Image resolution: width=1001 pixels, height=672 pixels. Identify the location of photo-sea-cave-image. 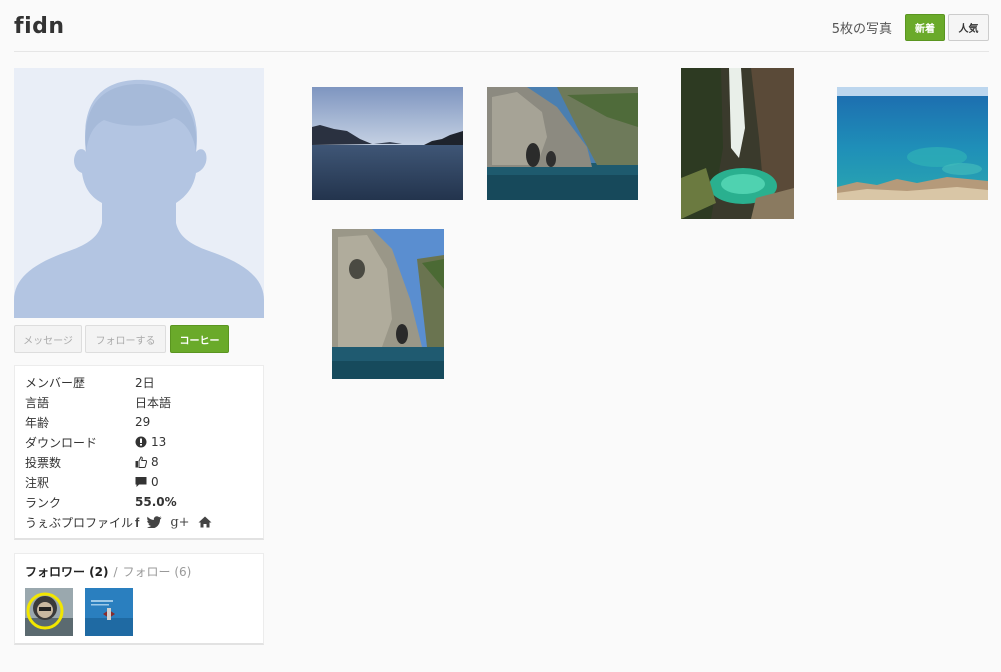
(562, 143).